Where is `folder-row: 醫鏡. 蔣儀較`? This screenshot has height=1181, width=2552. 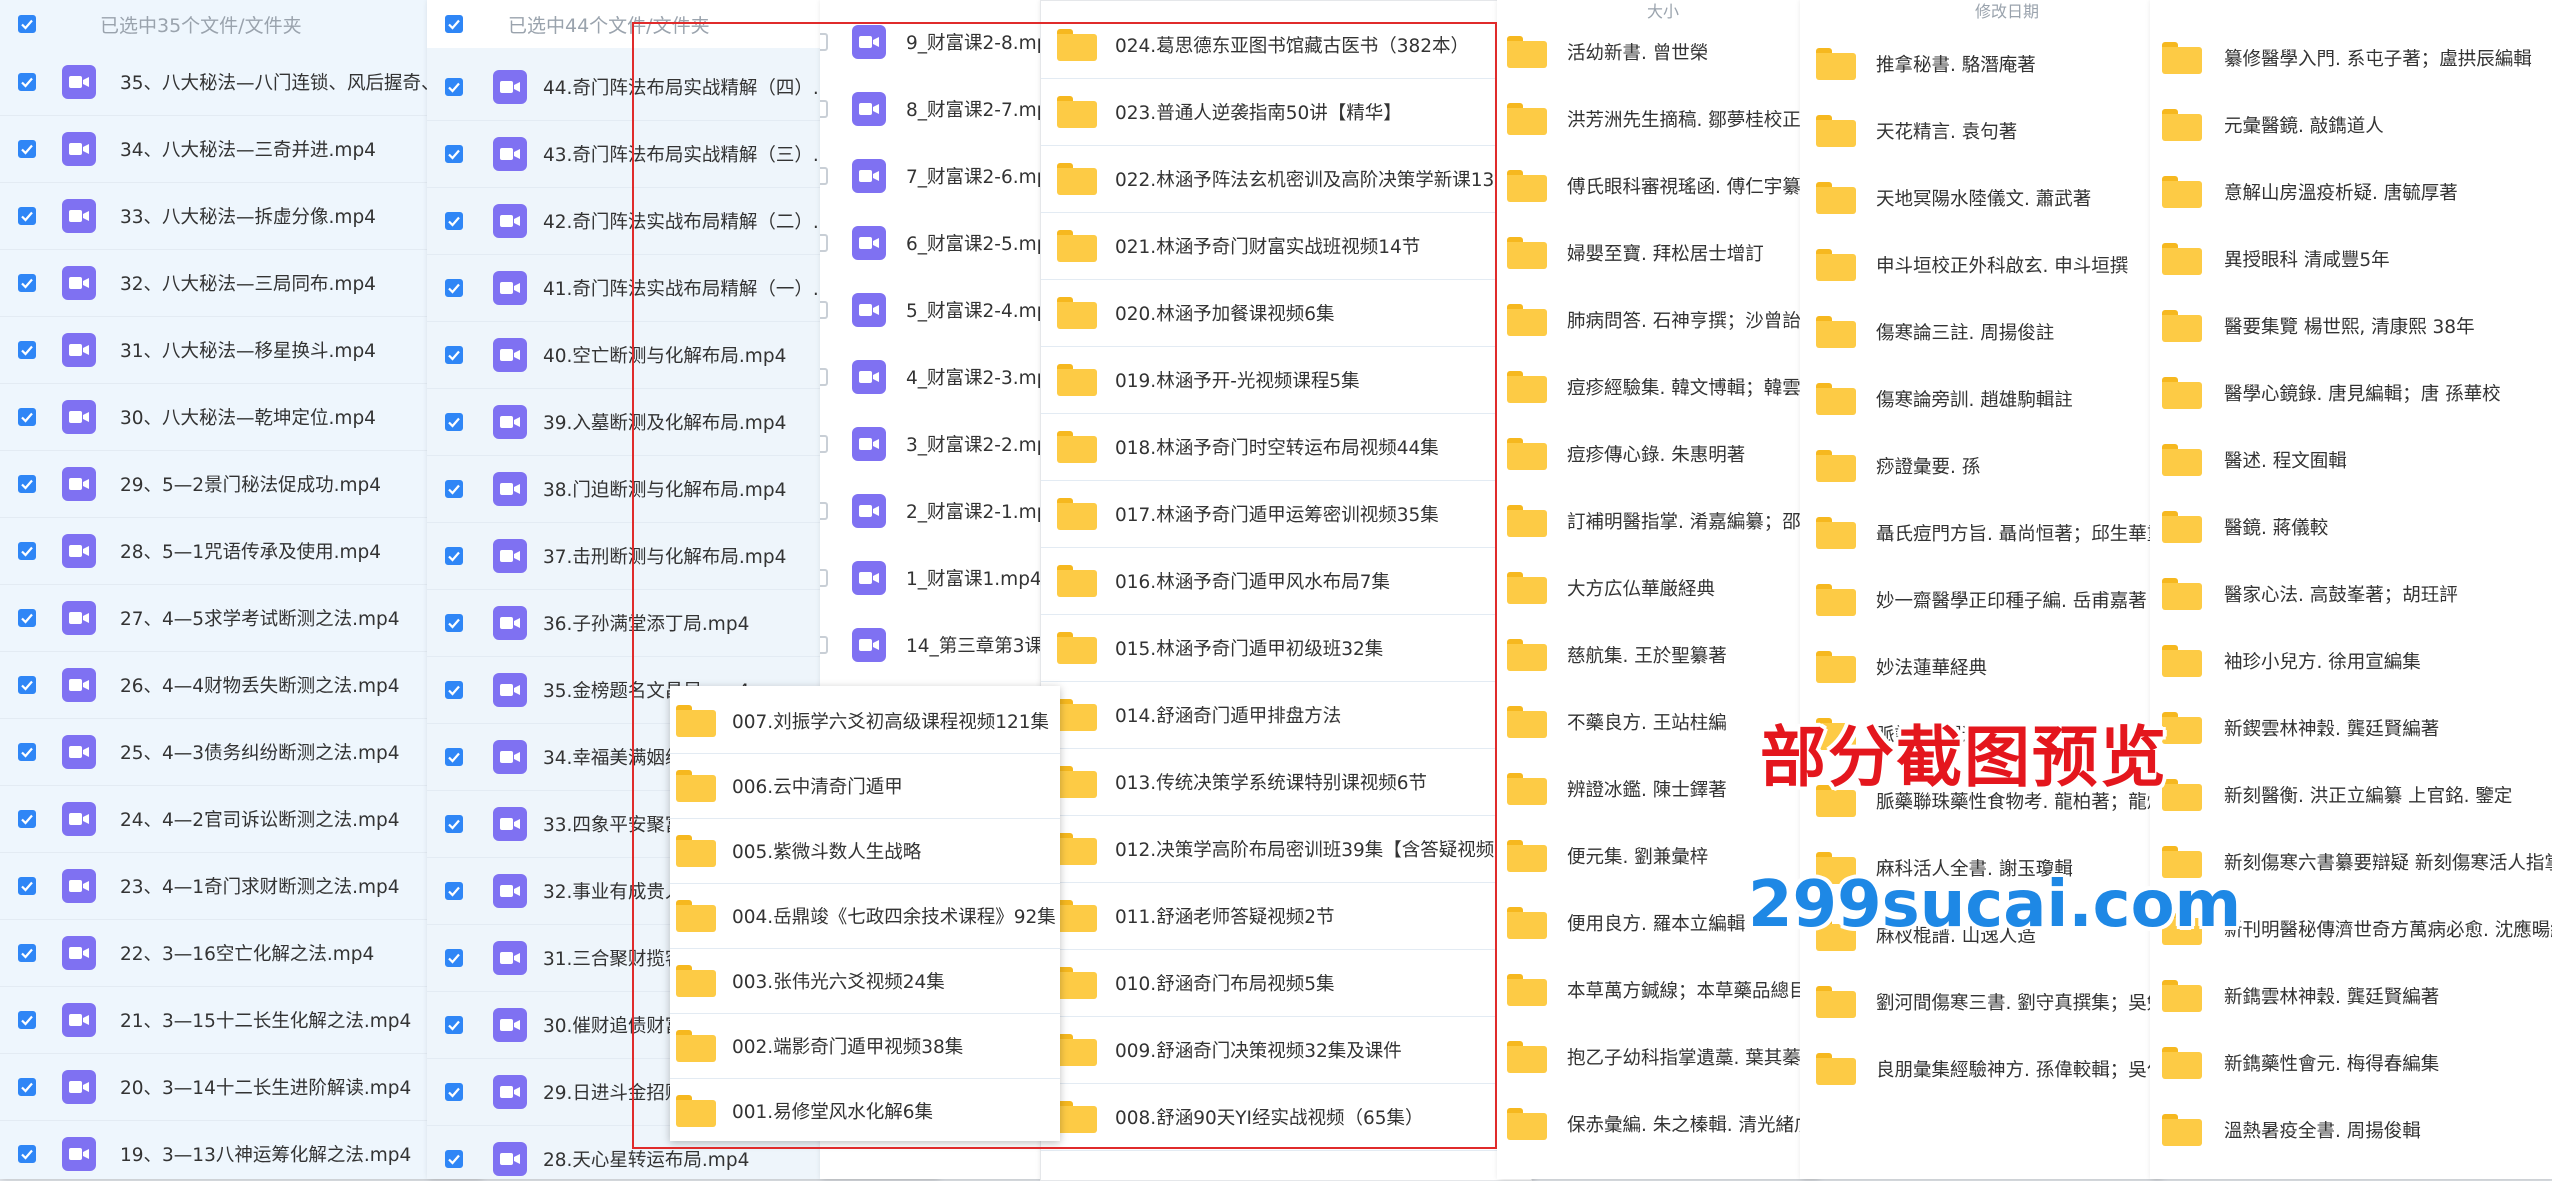 folder-row: 醫鏡. 蔣儀較 is located at coordinates (2351, 526).